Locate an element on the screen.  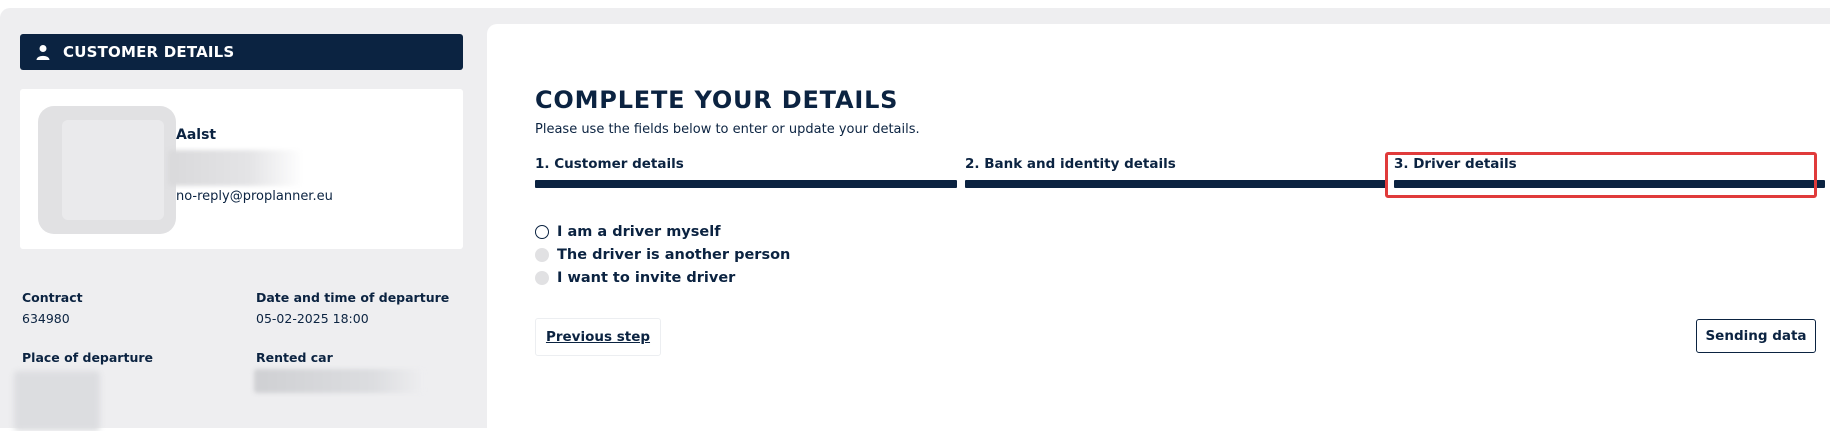
option-label: I want to invite driver is located at coordinates (646, 277).